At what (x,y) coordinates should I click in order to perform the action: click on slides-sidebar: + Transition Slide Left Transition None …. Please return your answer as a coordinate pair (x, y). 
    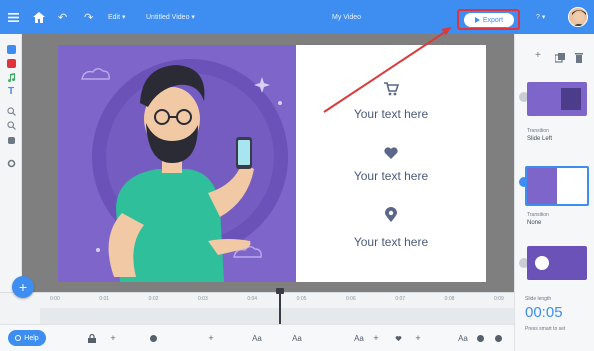
    Looking at the image, I should click on (554, 192).